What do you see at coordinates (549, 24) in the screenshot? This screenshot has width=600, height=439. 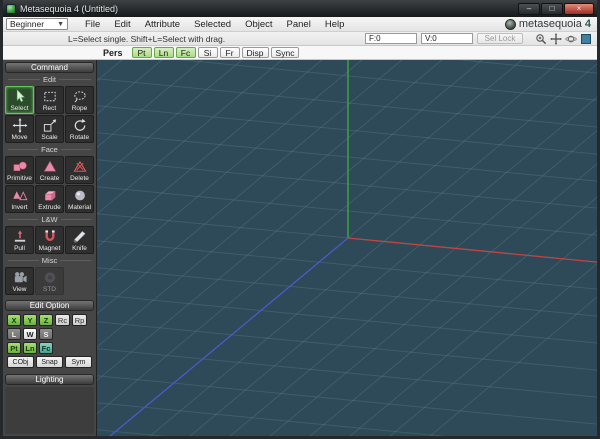 I see `metasequoia-logo: metasequoia 4` at bounding box center [549, 24].